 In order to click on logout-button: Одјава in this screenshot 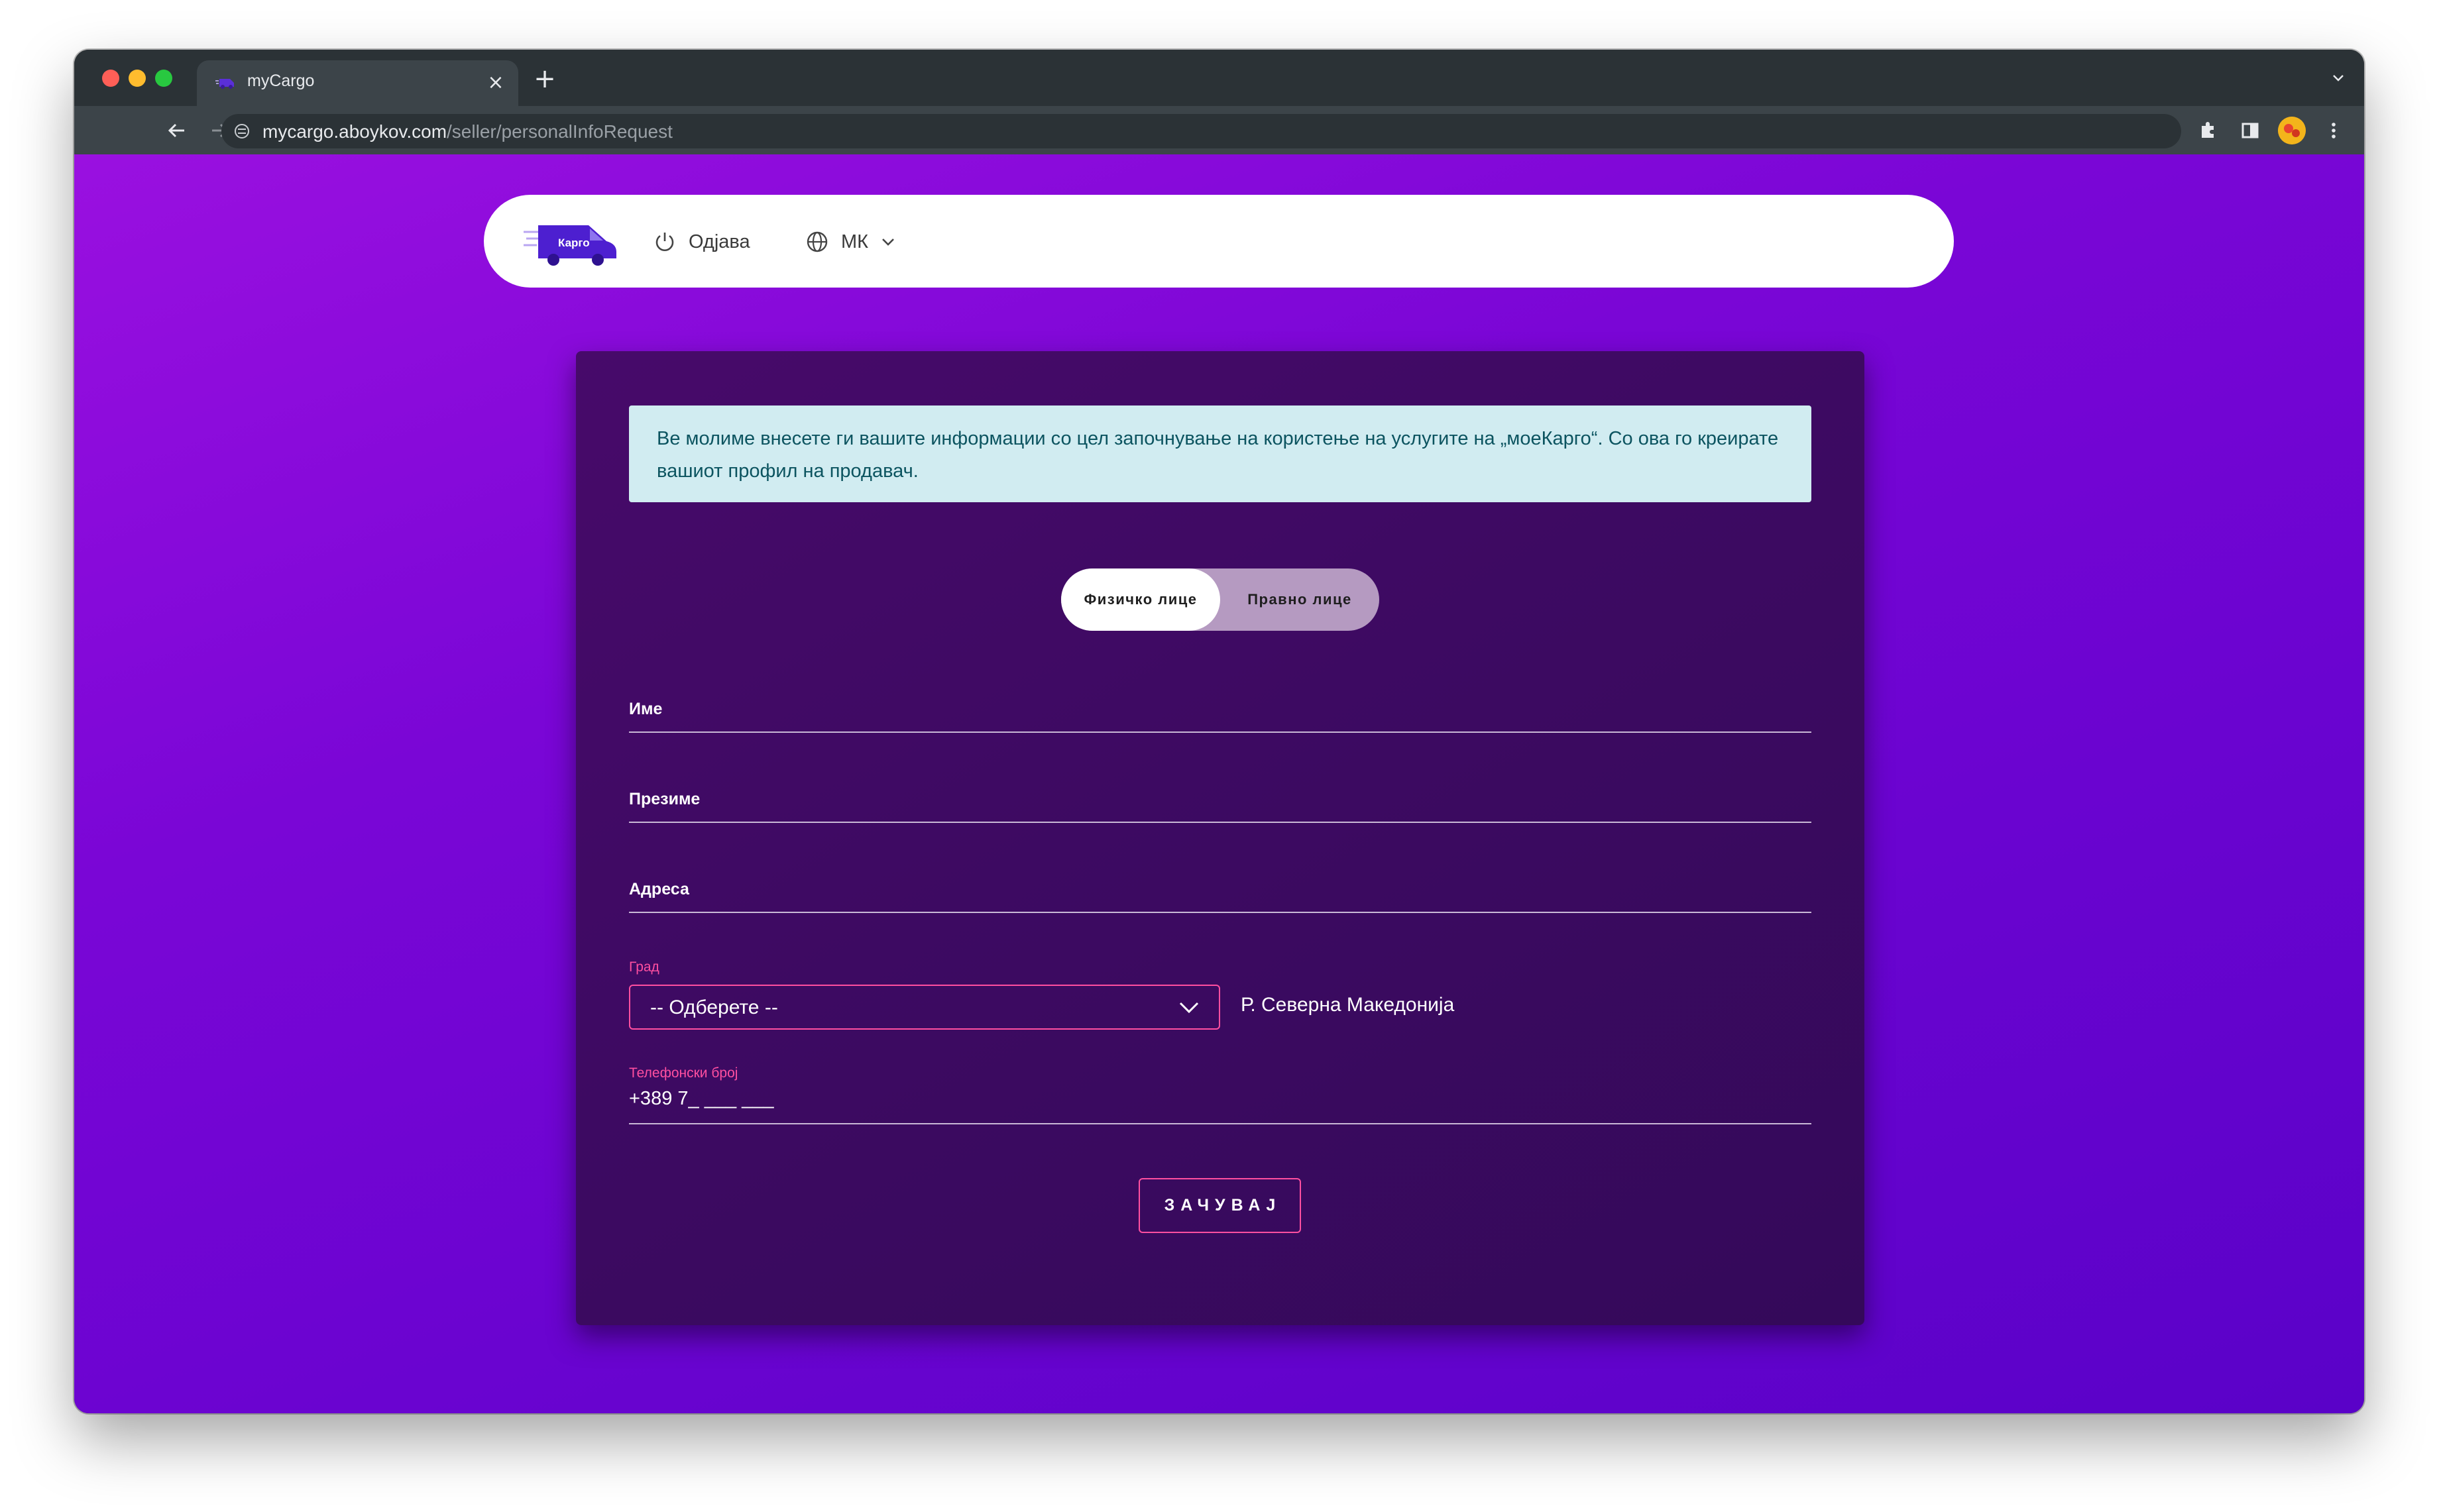, I will do `click(701, 242)`.